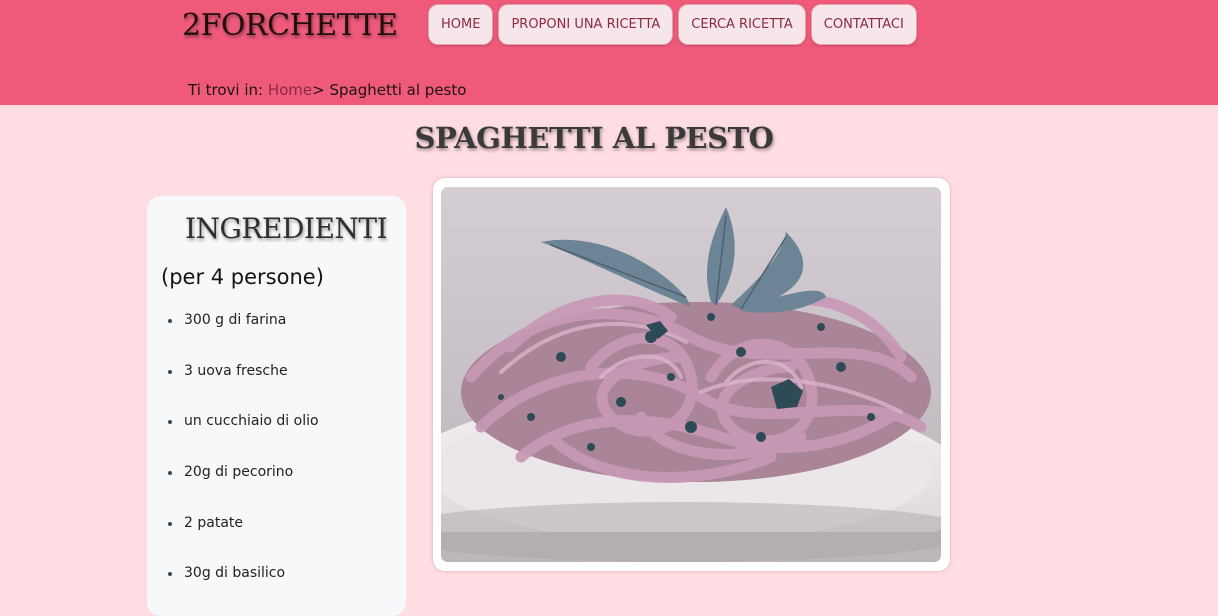 The image size is (1218, 616). What do you see at coordinates (243, 489) in the screenshot?
I see `ingredient-item: 20g di pecorino` at bounding box center [243, 489].